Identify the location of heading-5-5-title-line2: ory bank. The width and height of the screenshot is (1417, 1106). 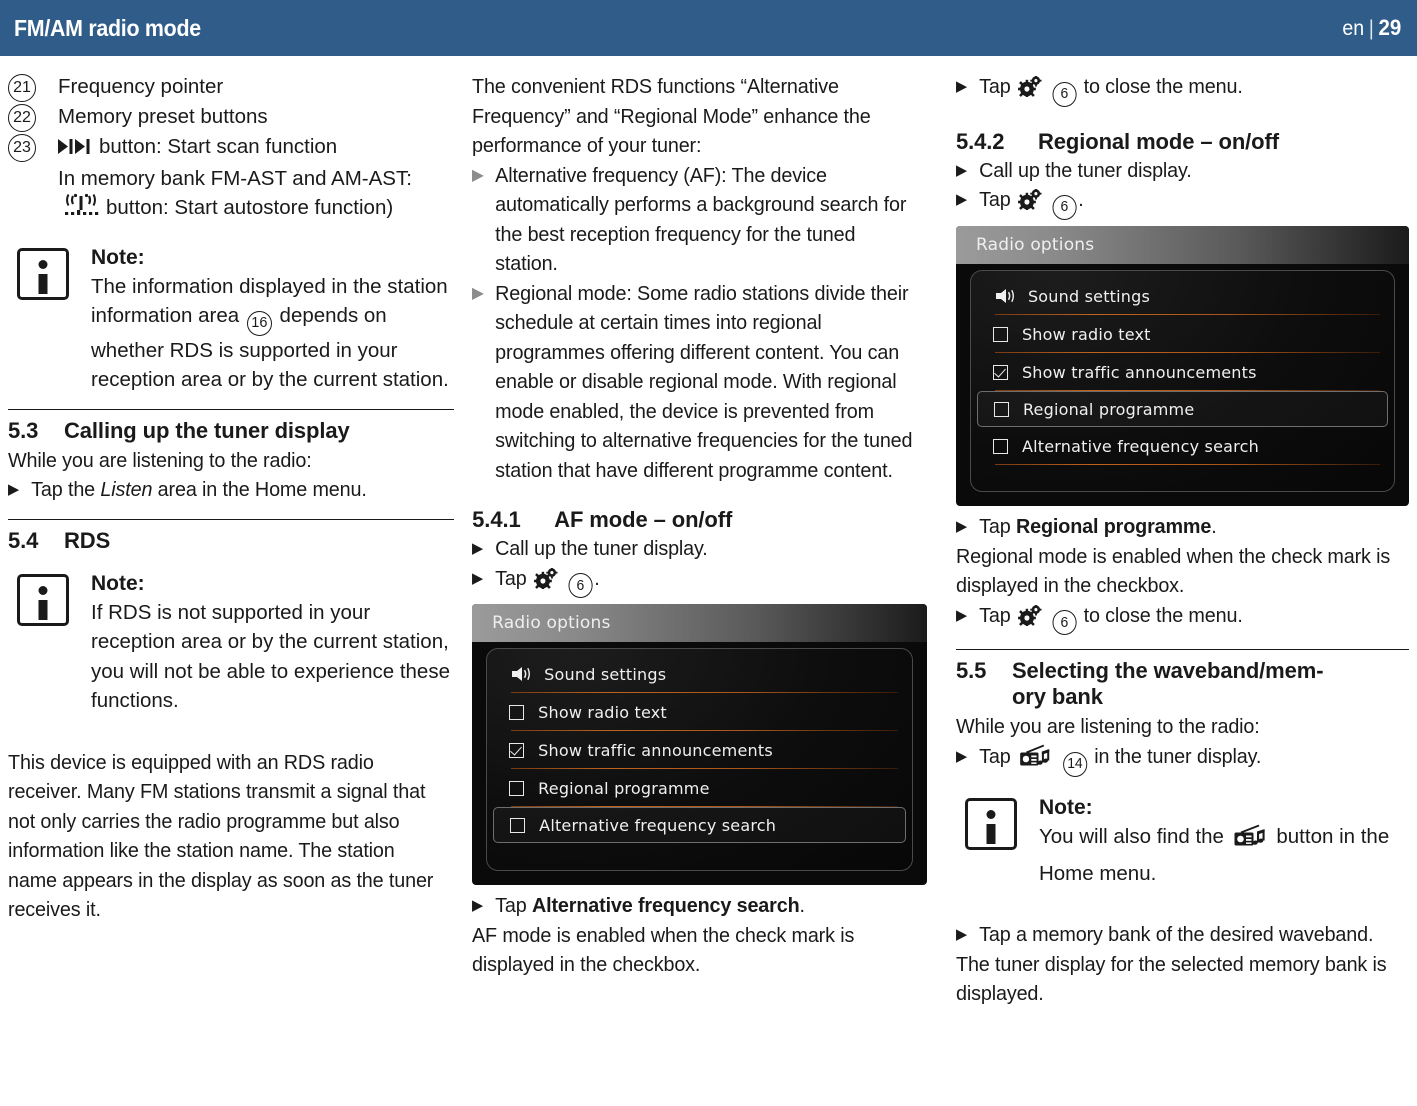
(1057, 697).